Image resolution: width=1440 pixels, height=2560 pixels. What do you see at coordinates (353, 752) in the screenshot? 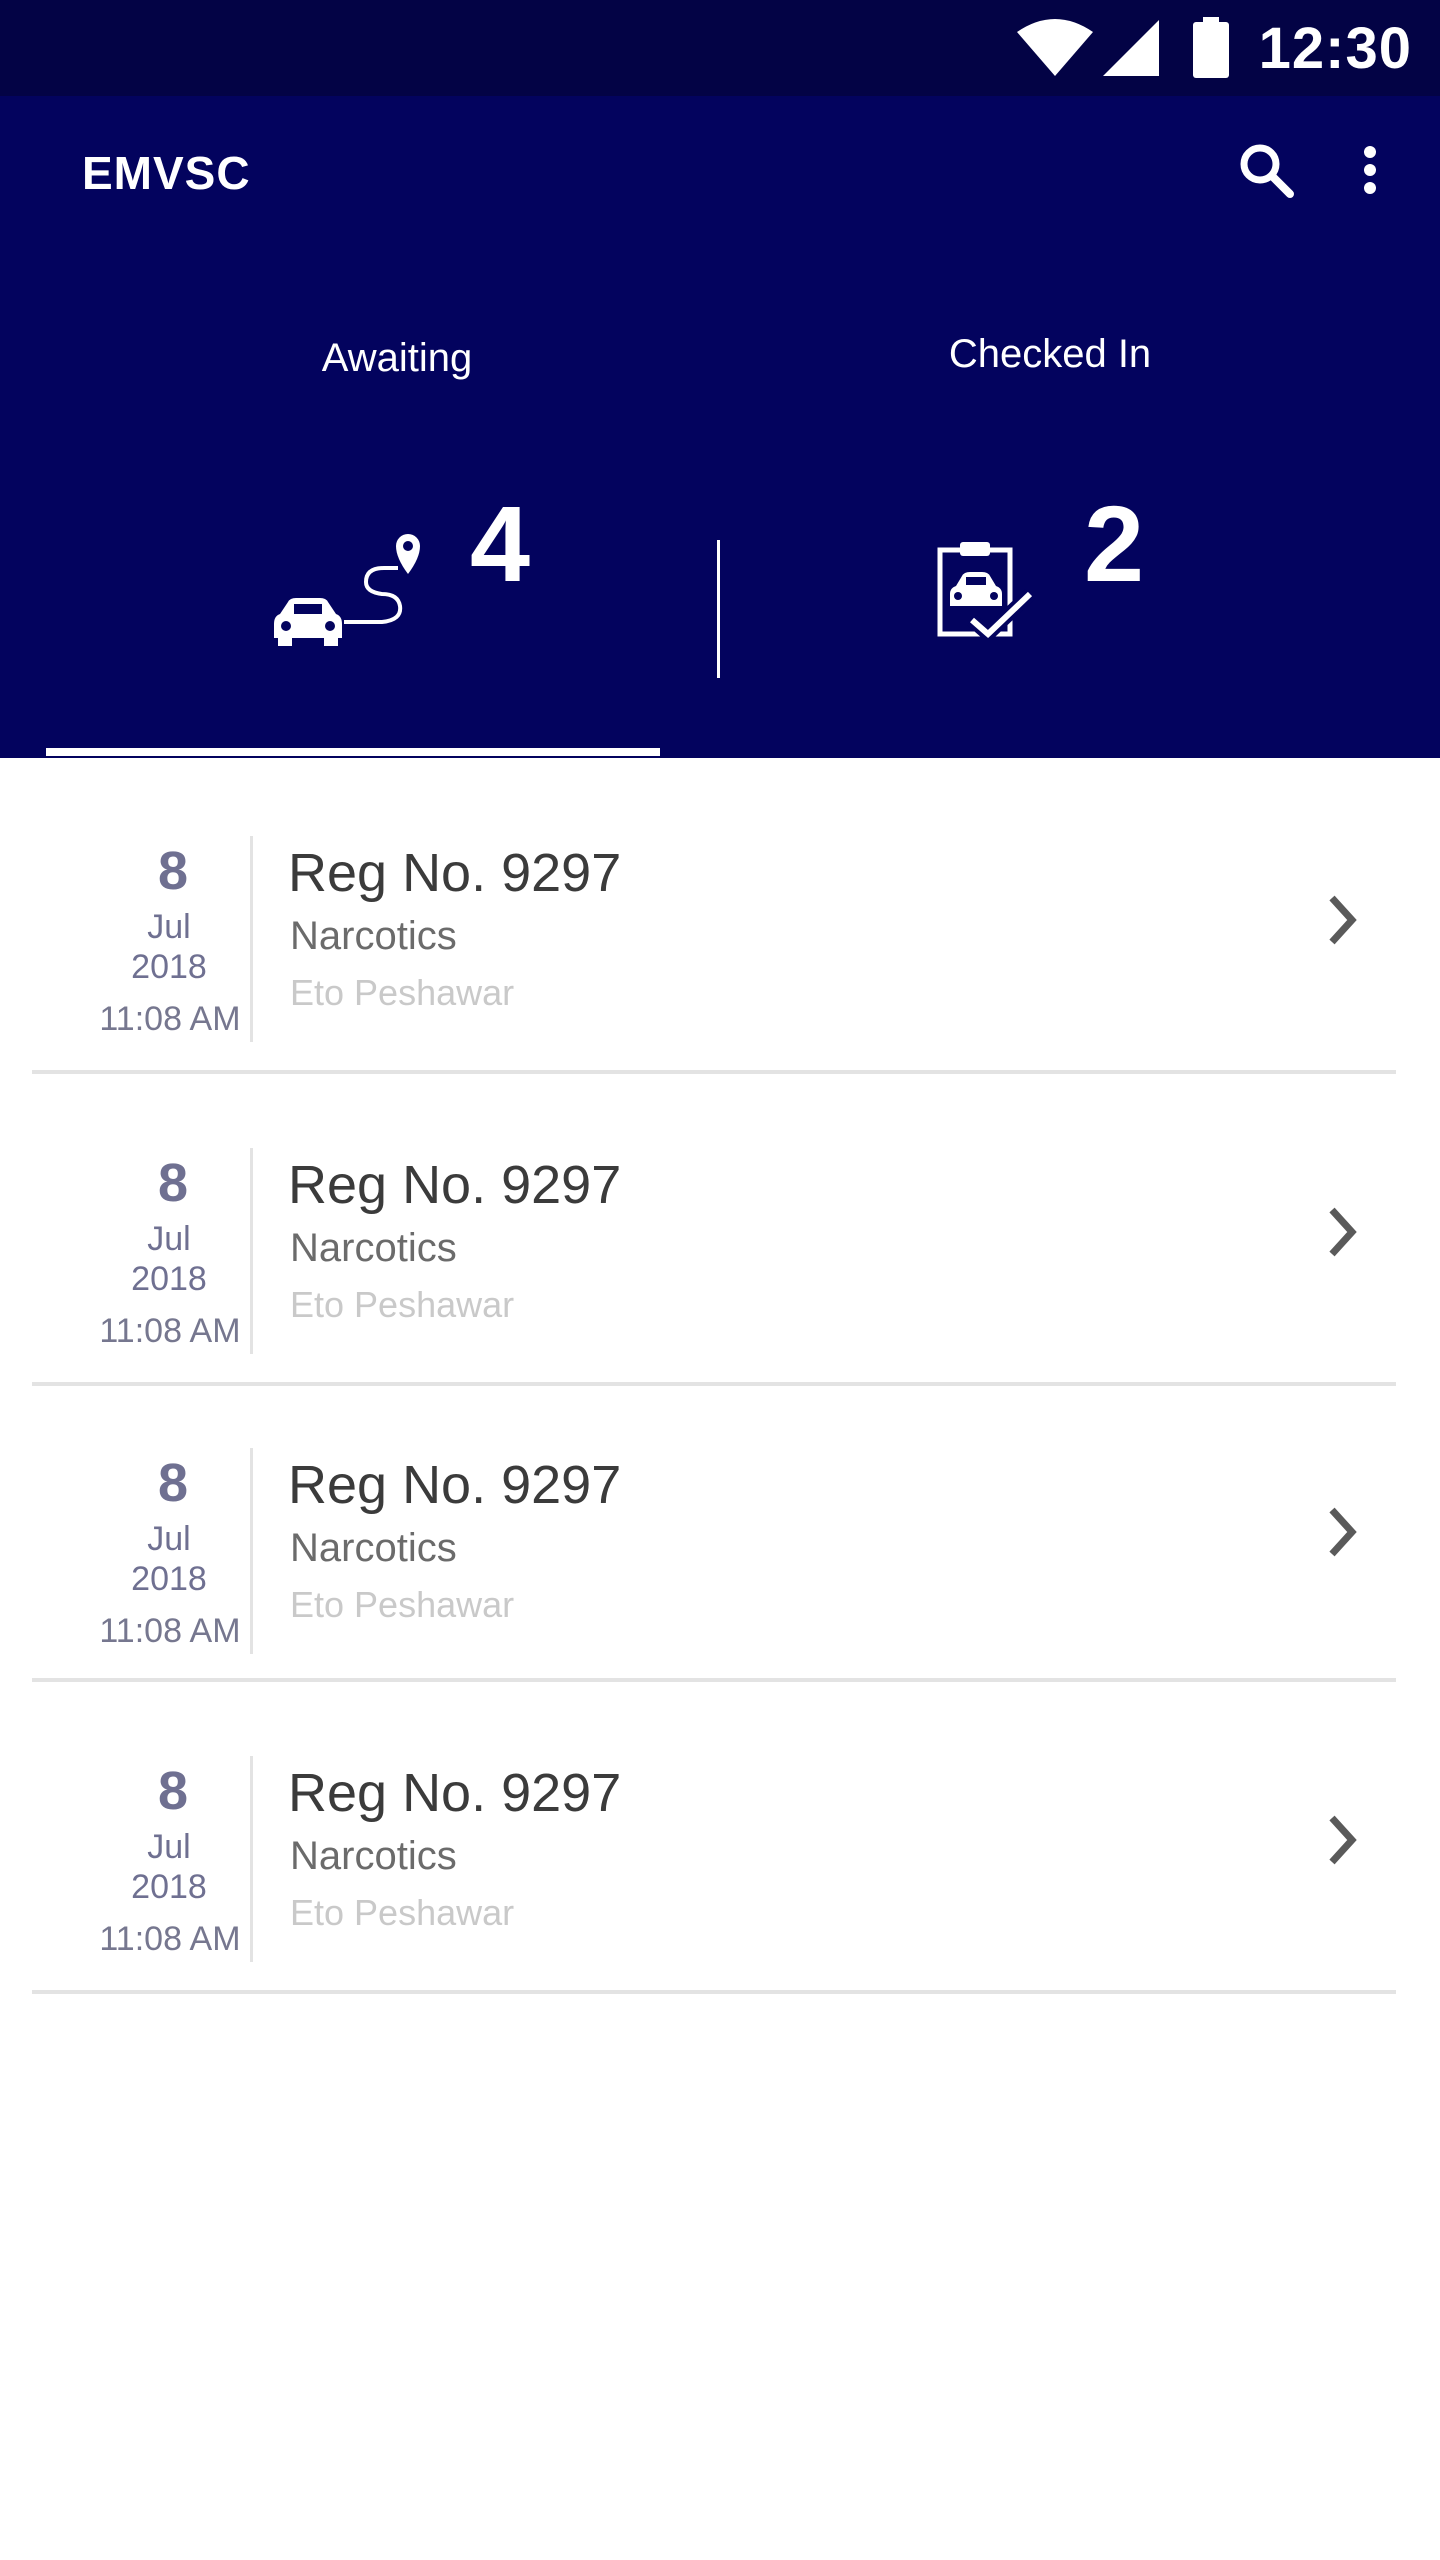
I see `tab-indicator` at bounding box center [353, 752].